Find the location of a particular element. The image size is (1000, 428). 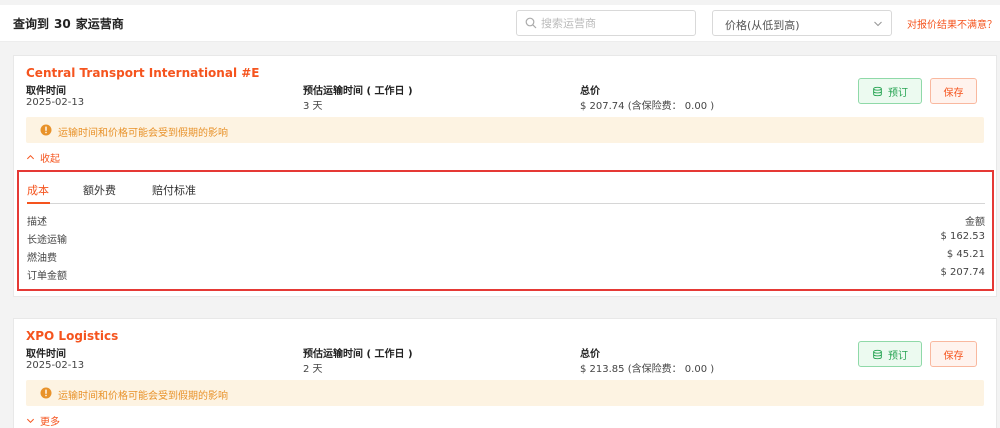

expand-toggle-label: 更多 is located at coordinates (50, 422).